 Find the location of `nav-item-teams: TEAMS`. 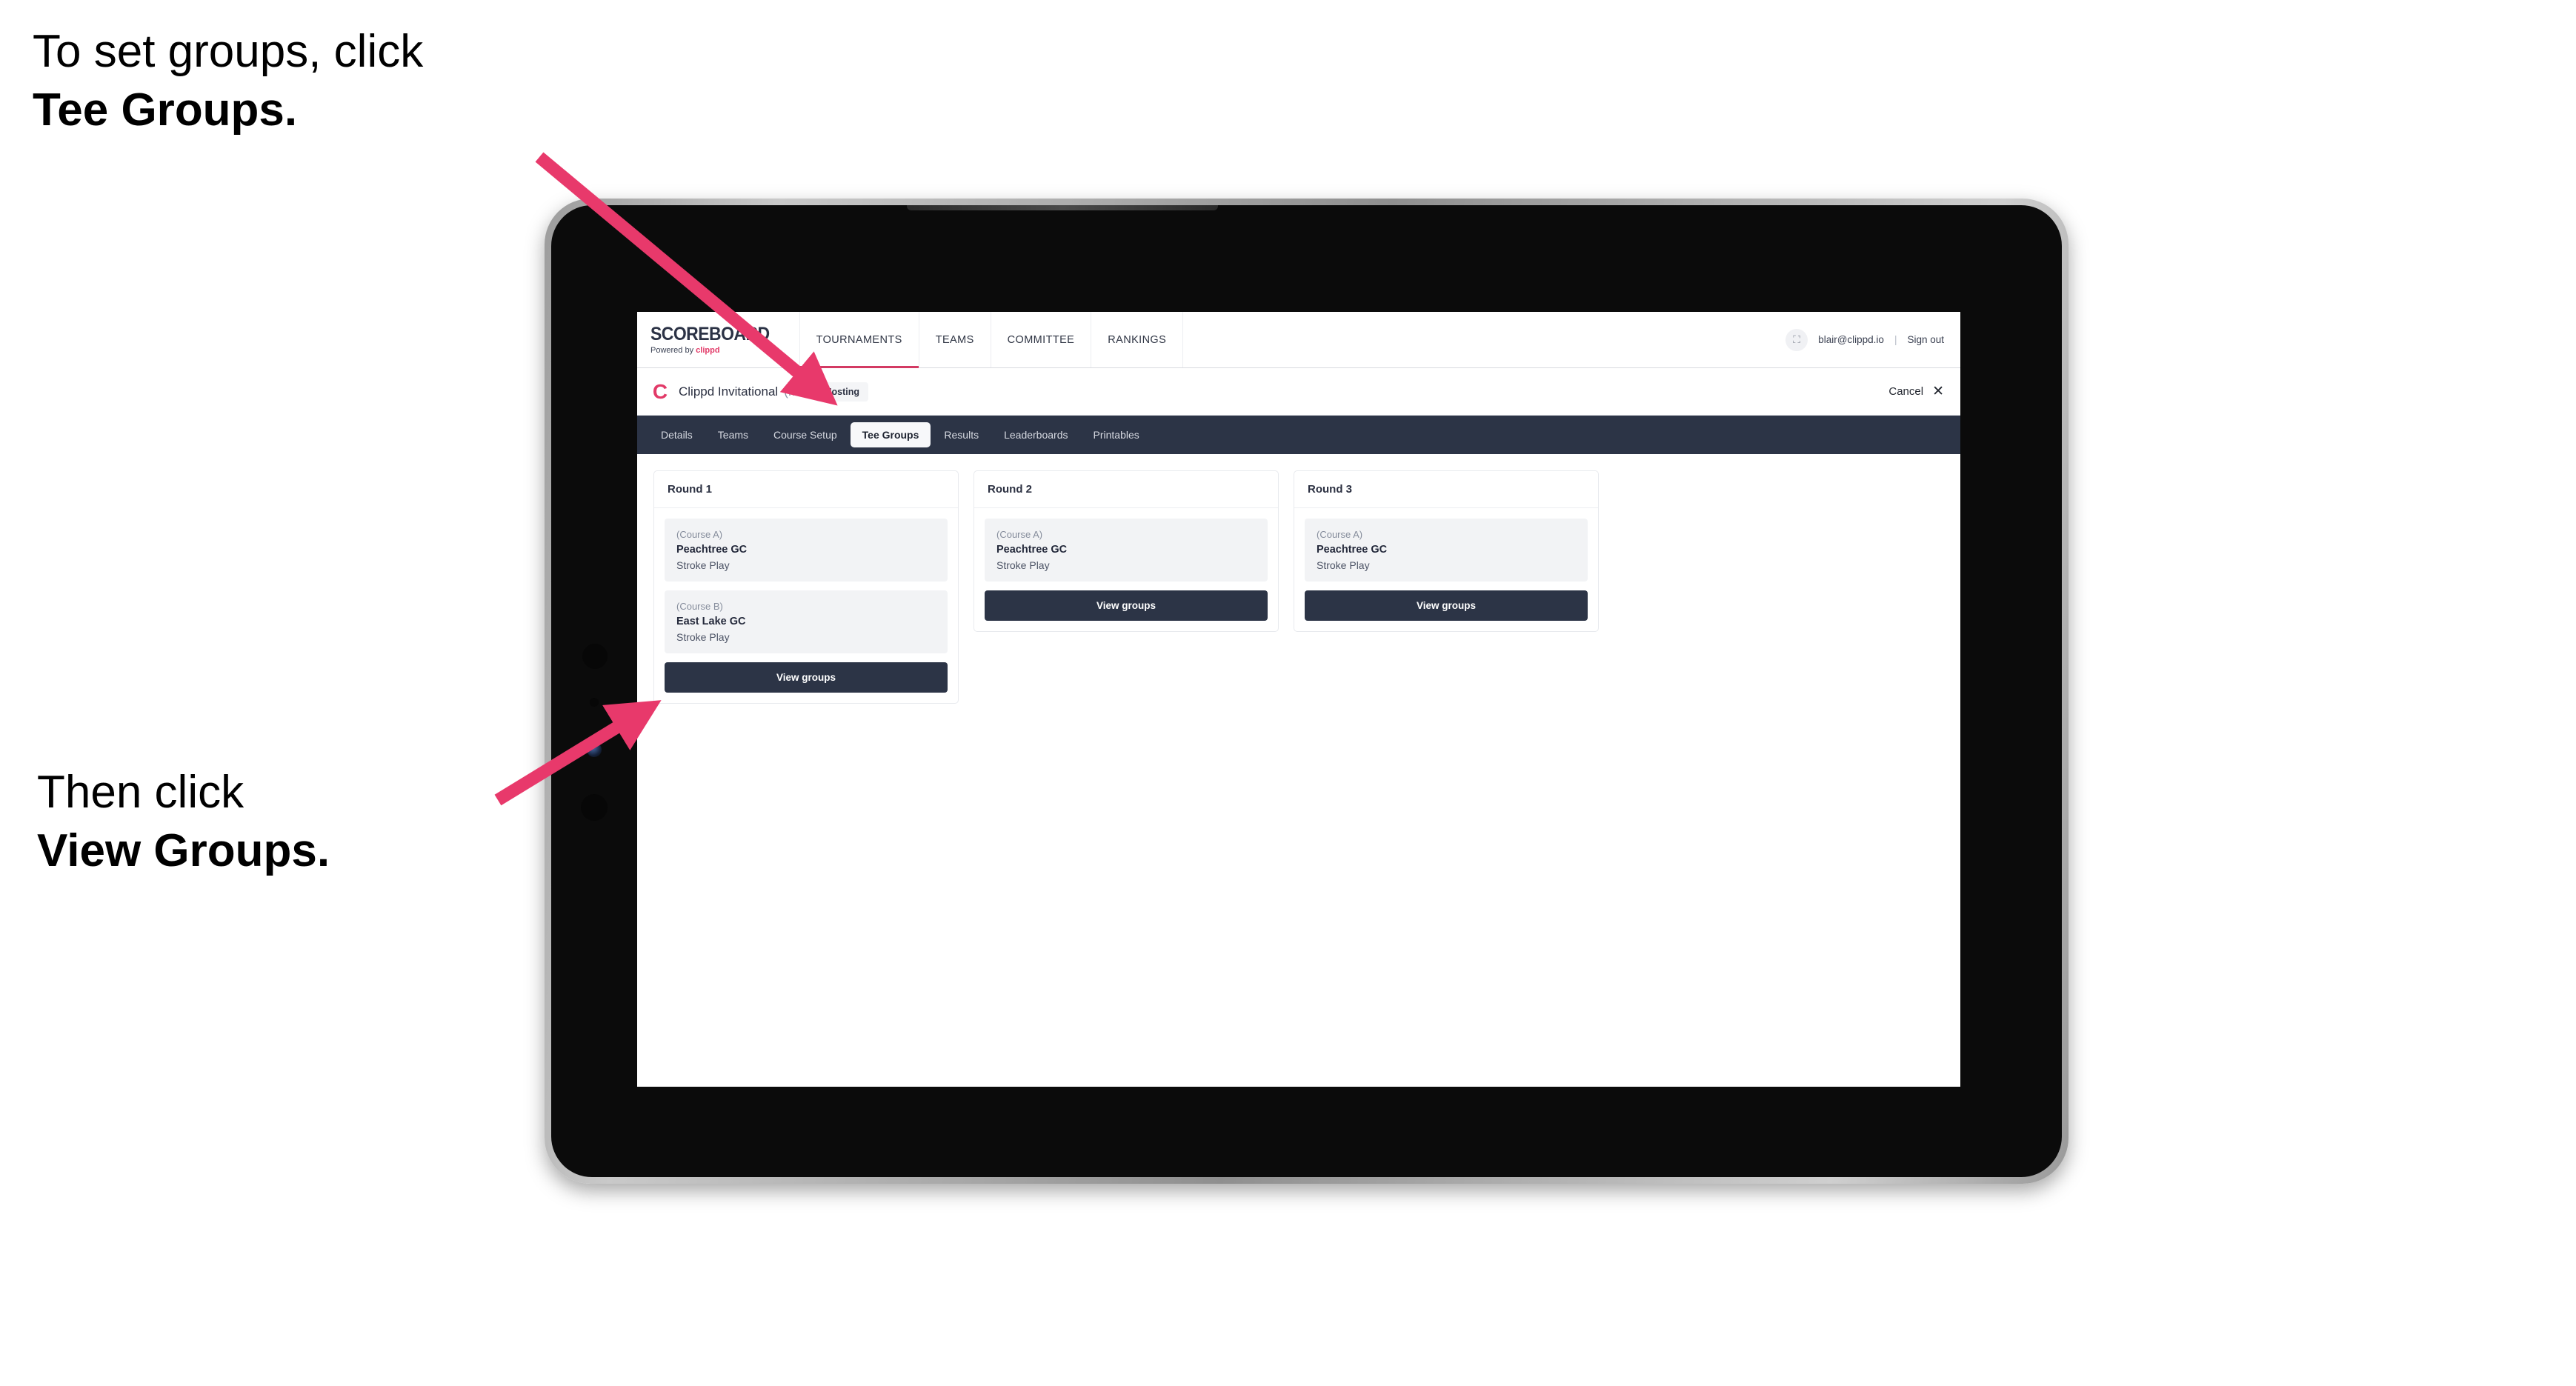

nav-item-teams: TEAMS is located at coordinates (955, 339).